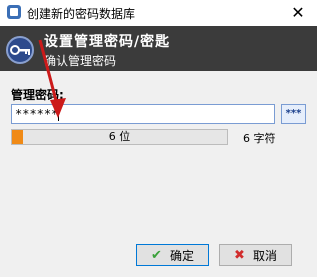  What do you see at coordinates (20, 50) in the screenshot?
I see `key-icon` at bounding box center [20, 50].